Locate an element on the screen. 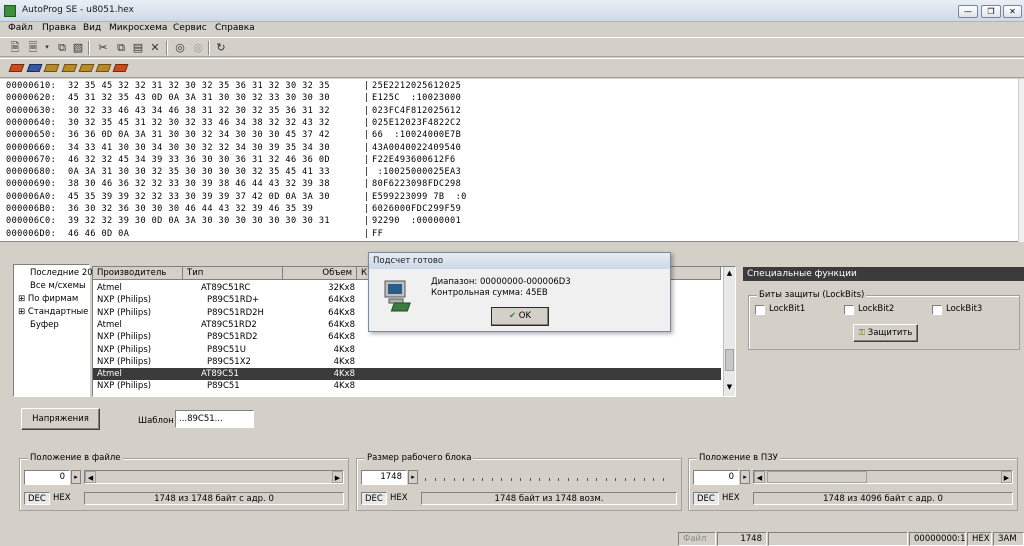 The image size is (1024, 546). value-input: 1748 is located at coordinates (384, 477).